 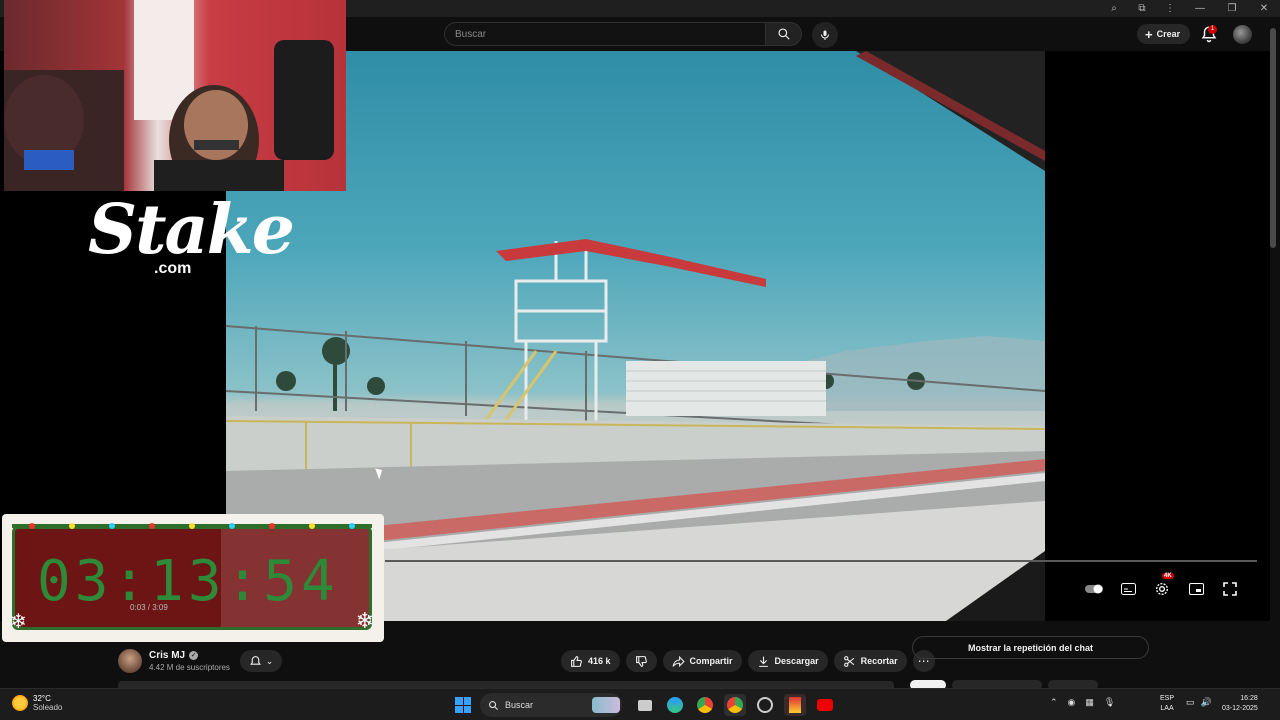 What do you see at coordinates (149, 607) in the screenshot?
I see `video-time-readout: 0:03 / 3:09` at bounding box center [149, 607].